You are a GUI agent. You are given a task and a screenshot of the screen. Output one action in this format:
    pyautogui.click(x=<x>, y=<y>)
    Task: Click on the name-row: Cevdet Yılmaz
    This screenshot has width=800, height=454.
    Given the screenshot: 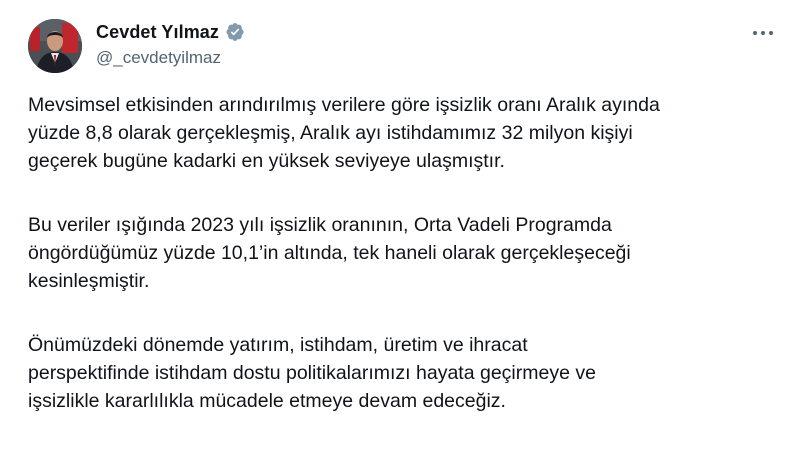 What is the action you would take?
    pyautogui.click(x=170, y=32)
    